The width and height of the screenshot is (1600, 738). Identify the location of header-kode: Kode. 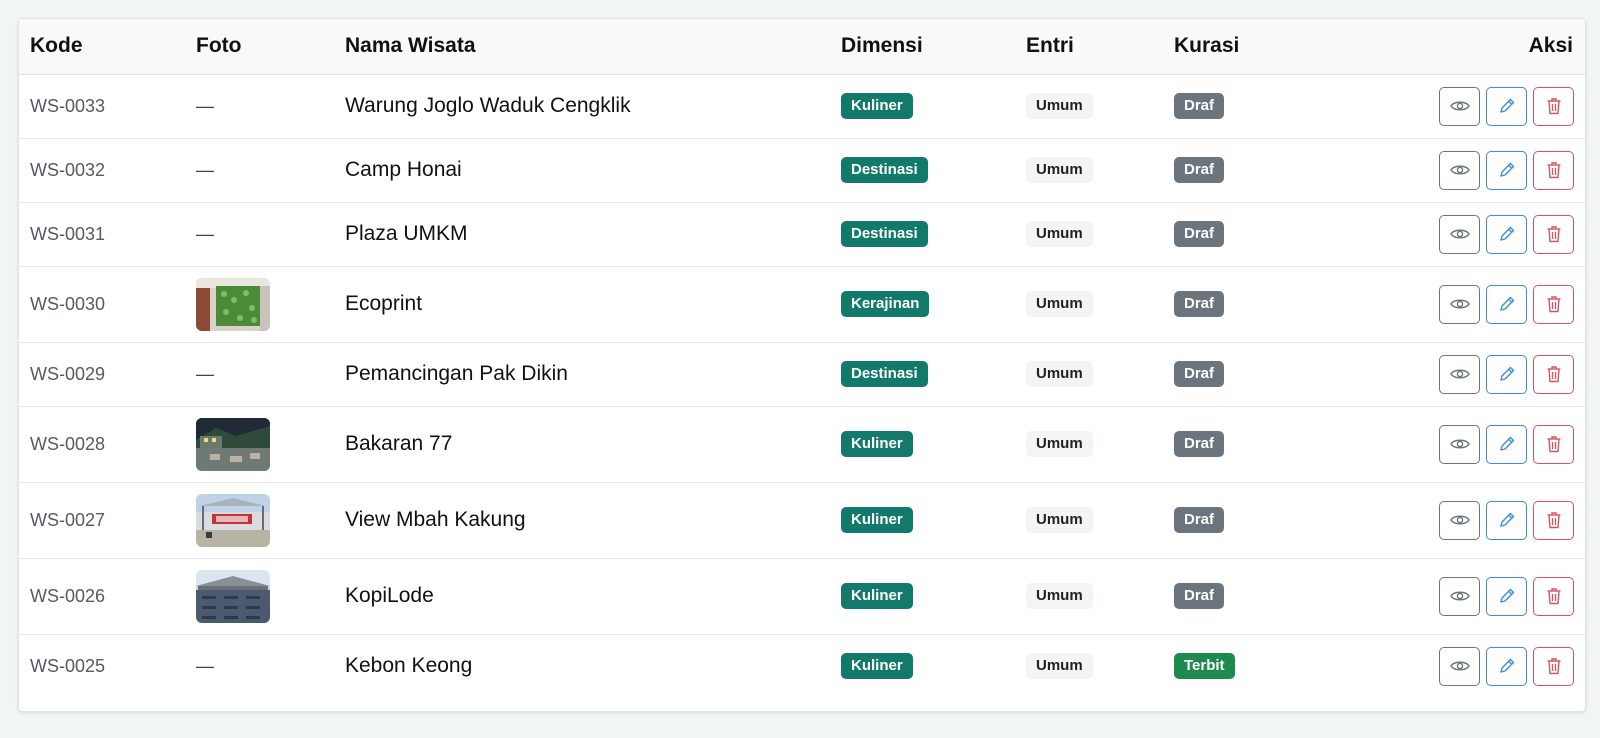
(102, 47).